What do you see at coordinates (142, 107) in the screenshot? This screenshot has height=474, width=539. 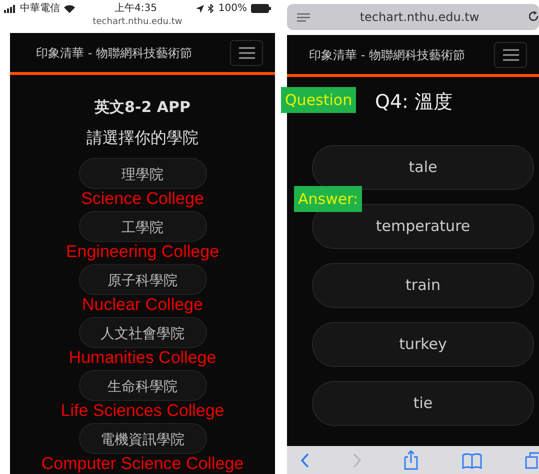 I see `app-title: 英文8-2 APP` at bounding box center [142, 107].